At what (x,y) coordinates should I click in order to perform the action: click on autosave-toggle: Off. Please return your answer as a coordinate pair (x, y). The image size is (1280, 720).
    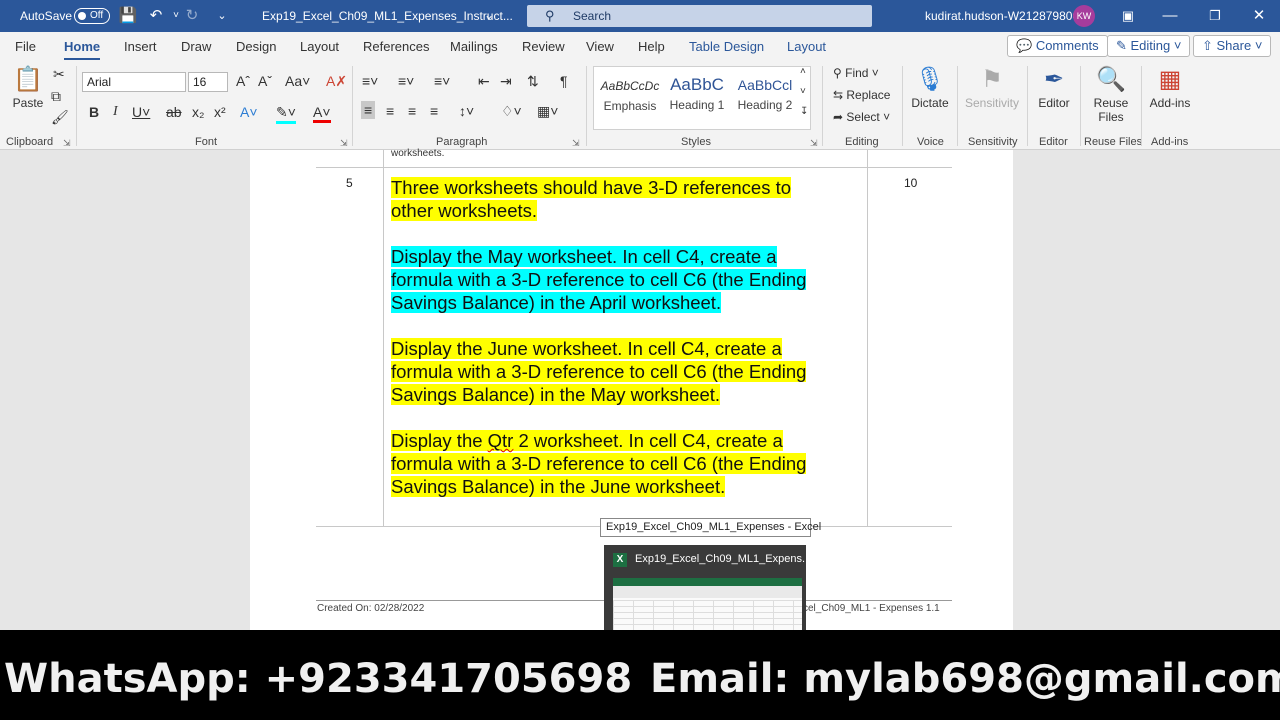
    Looking at the image, I should click on (92, 16).